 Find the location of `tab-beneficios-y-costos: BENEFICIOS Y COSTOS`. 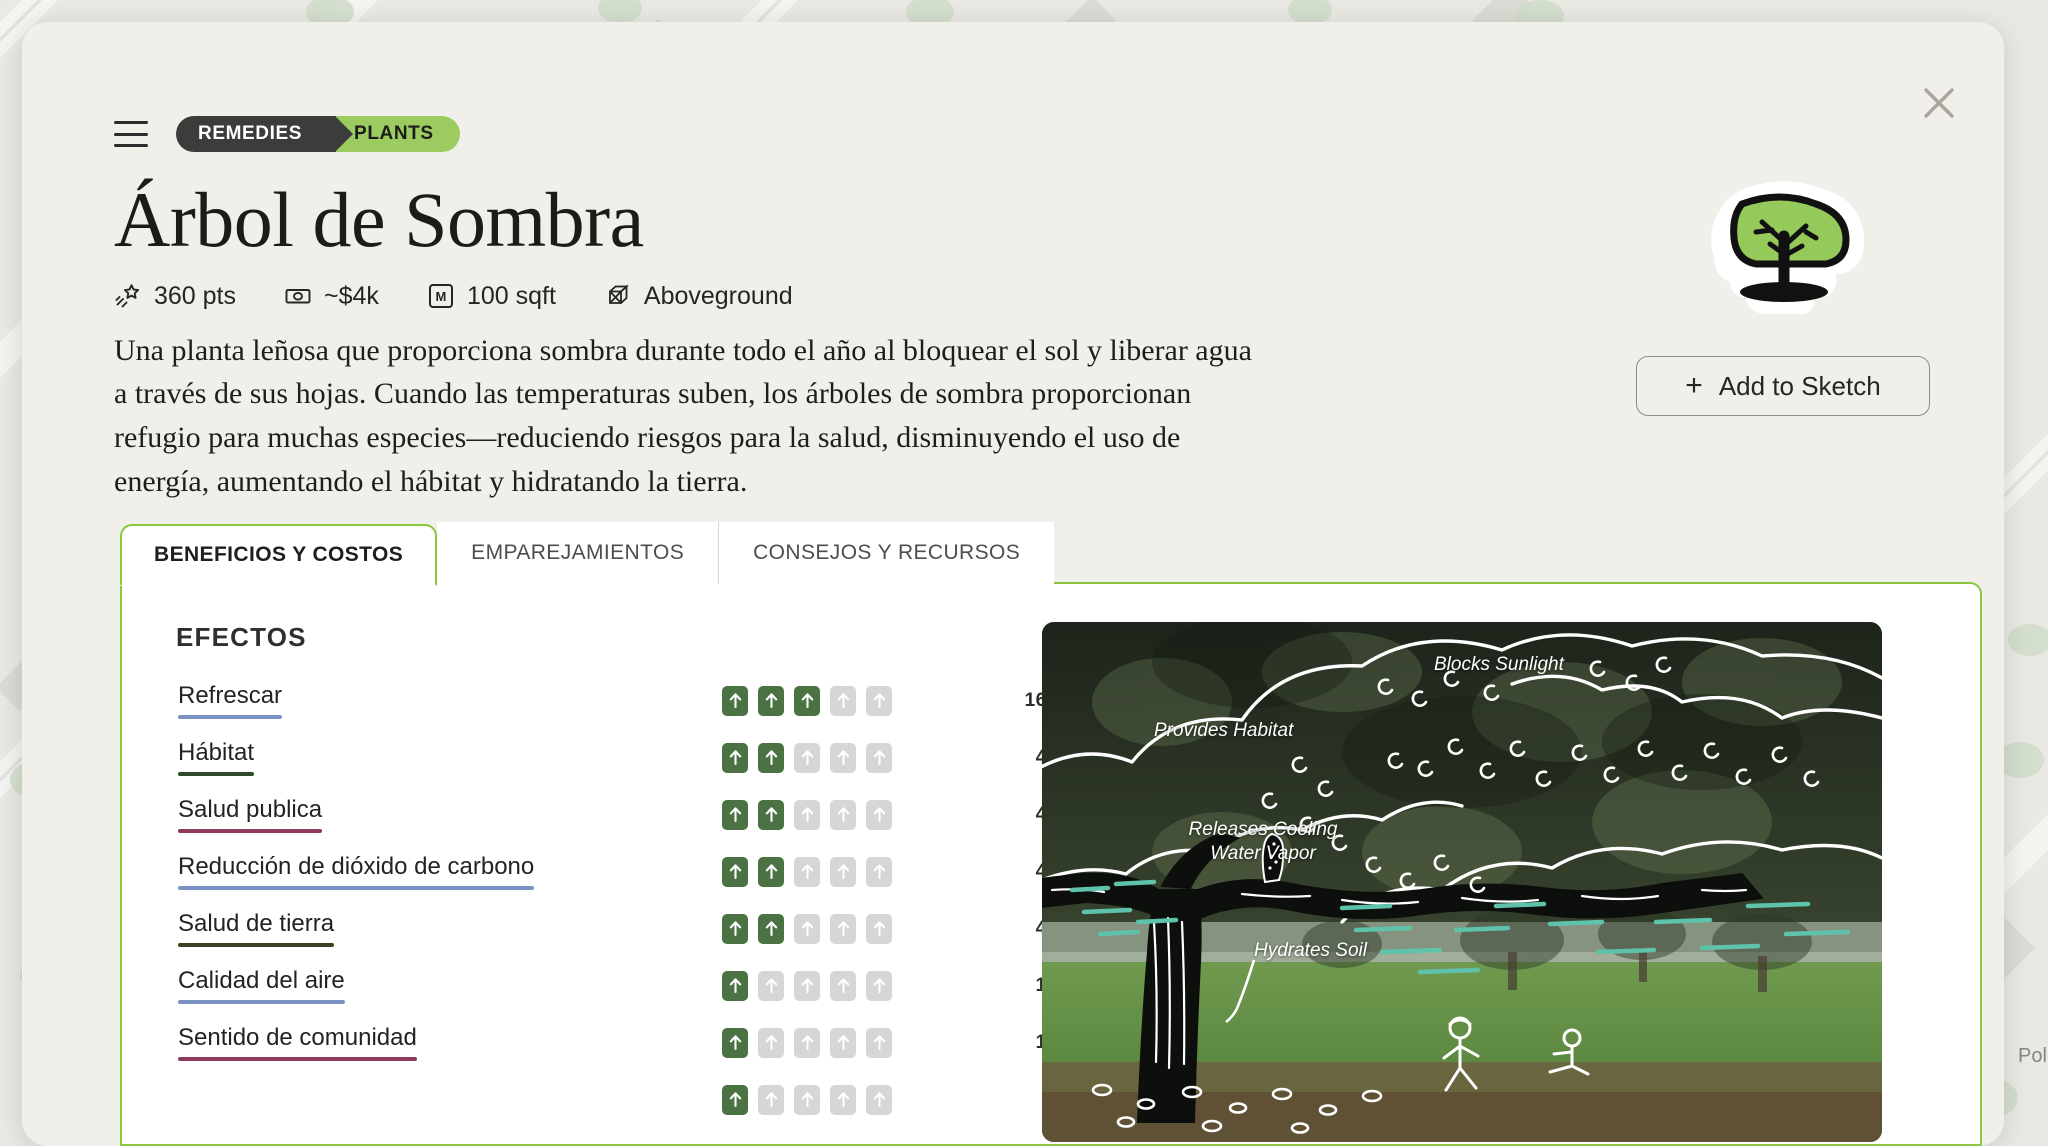

tab-beneficios-y-costos: BENEFICIOS Y COSTOS is located at coordinates (279, 555).